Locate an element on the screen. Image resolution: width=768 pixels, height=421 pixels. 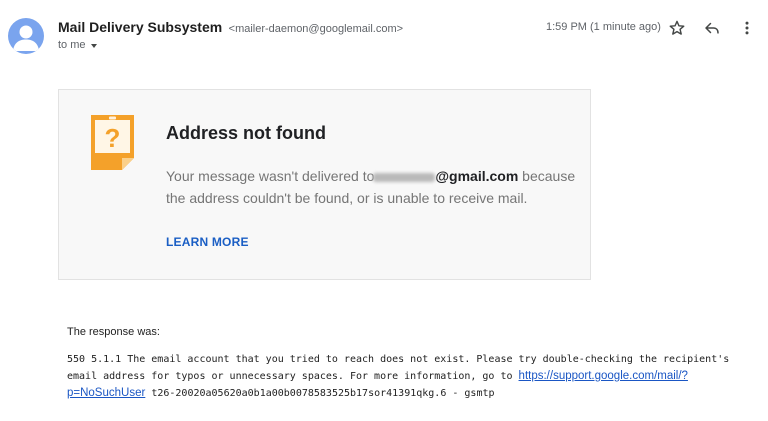
reply-button is located at coordinates (712, 28).